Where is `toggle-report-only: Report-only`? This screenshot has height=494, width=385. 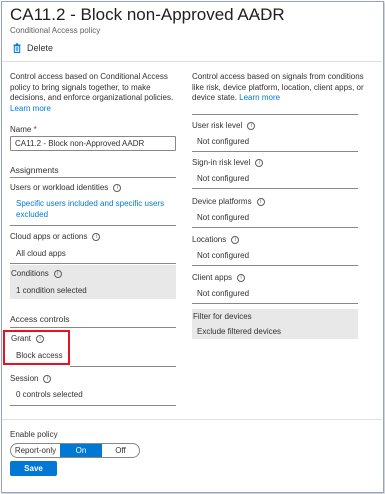
toggle-report-only: Report-only is located at coordinates (35, 450).